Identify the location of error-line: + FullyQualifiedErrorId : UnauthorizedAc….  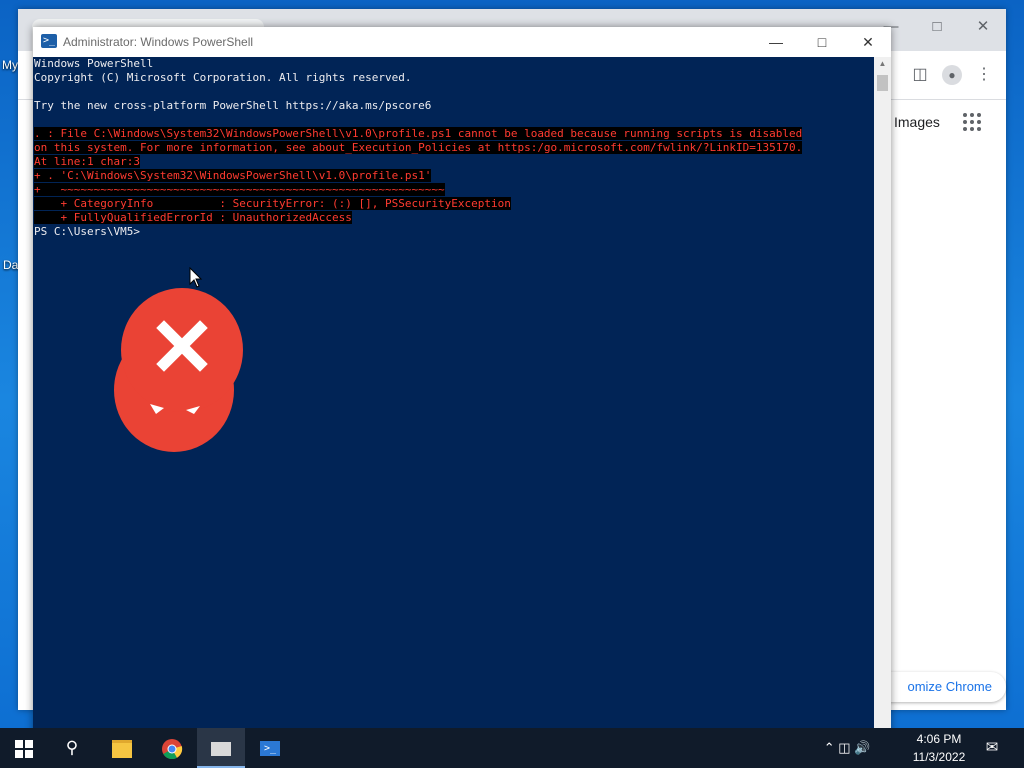
(193, 218).